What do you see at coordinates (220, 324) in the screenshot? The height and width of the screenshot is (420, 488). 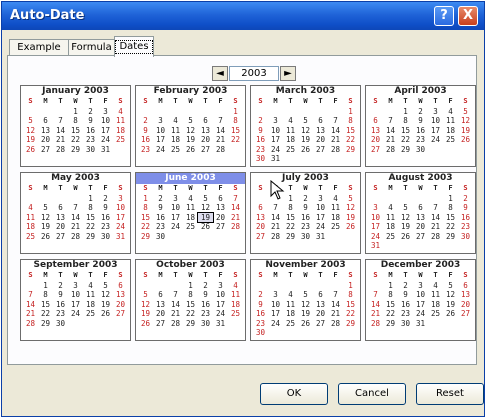 I see `day-cell: 31` at bounding box center [220, 324].